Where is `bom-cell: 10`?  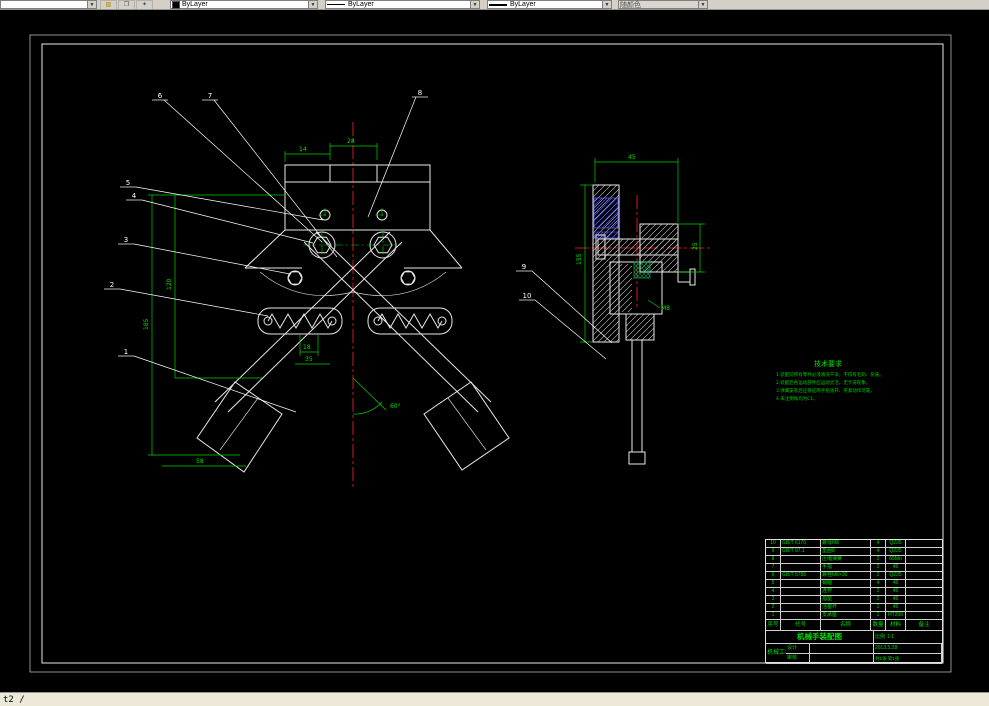 bom-cell: 10 is located at coordinates (773, 544).